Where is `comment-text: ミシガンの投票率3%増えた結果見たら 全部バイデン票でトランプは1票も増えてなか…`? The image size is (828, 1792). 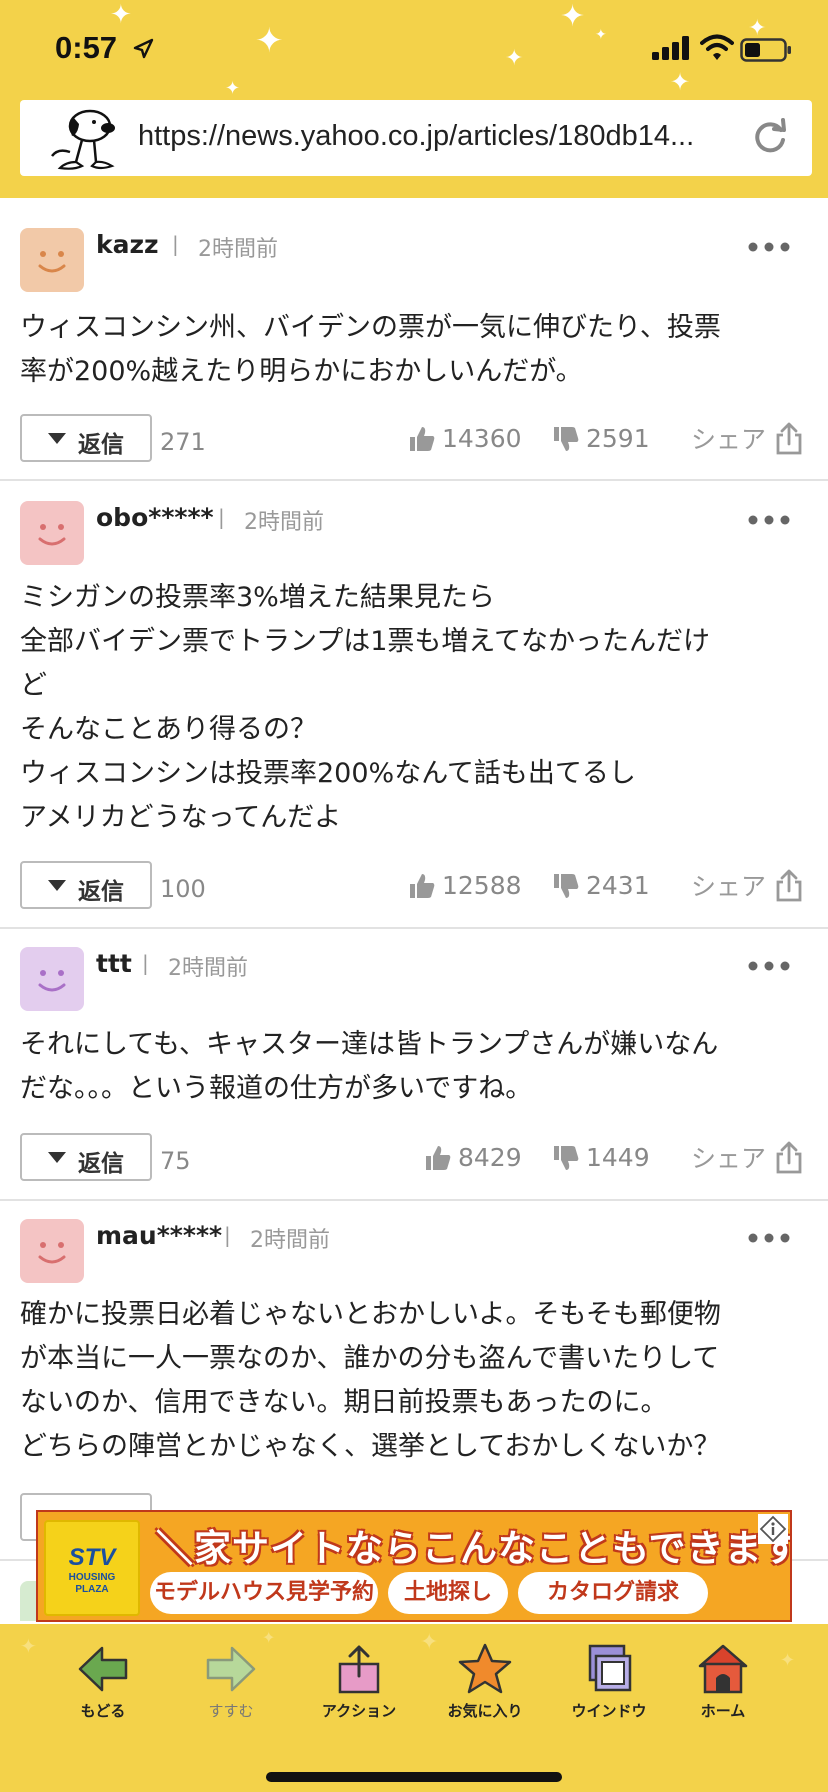
comment-text: ミシガンの投票率3%増えた結果見たら 全部バイデン票でトランプは1票も増えてなか… is located at coordinates (365, 707).